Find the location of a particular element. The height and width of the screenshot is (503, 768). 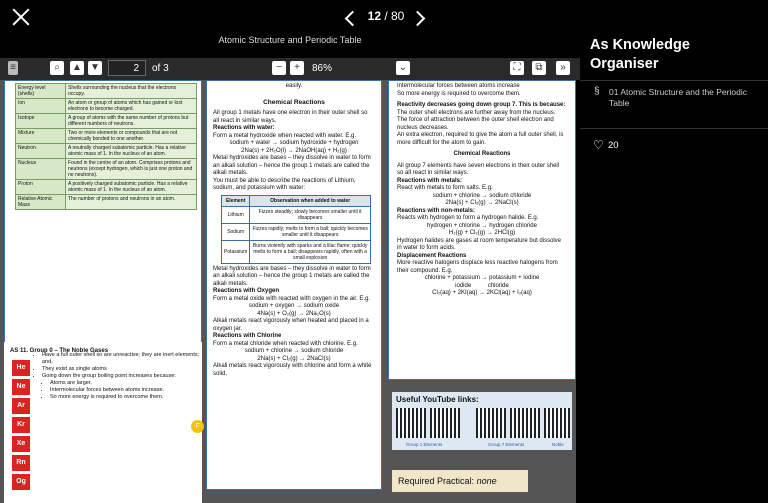

element-tile: Ar is located at coordinates (21, 406).